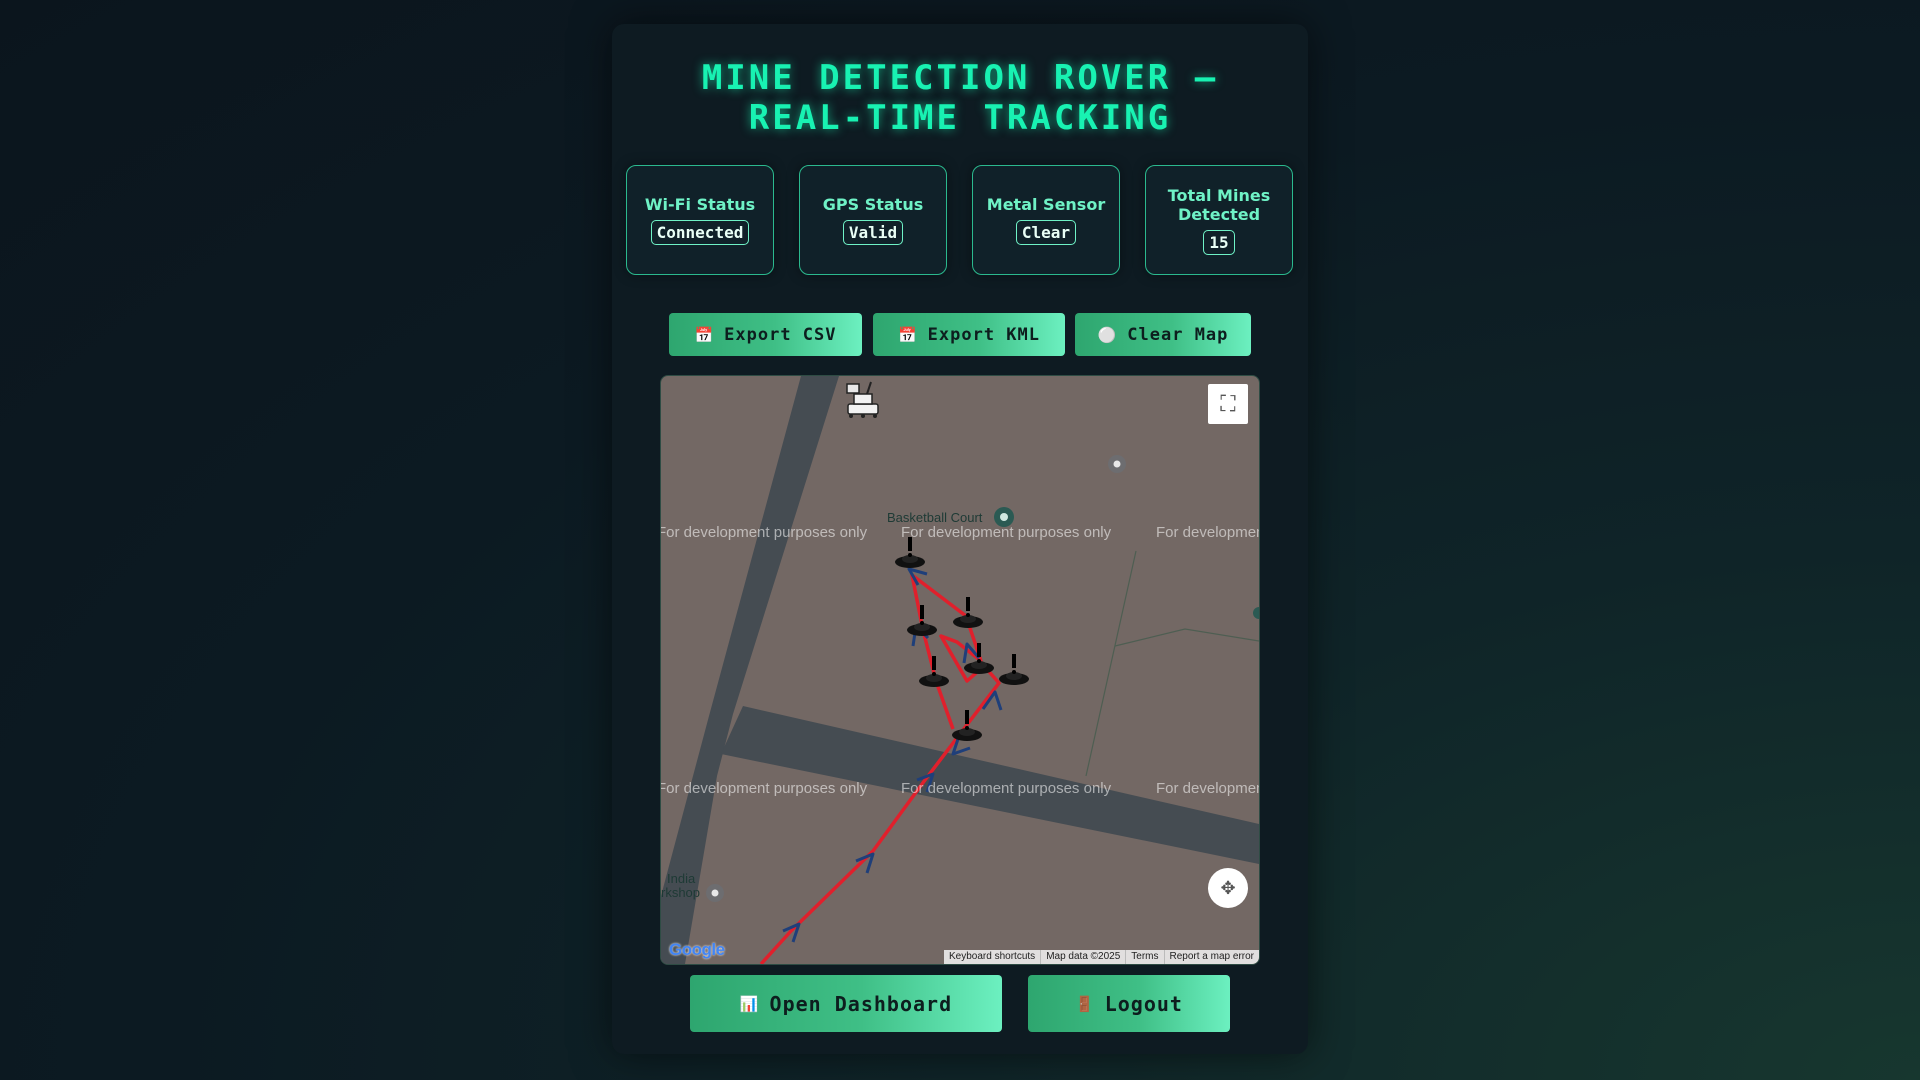 The image size is (1920, 1080). What do you see at coordinates (861, 1003) in the screenshot?
I see `open-dashboard-label: Open Dashboard` at bounding box center [861, 1003].